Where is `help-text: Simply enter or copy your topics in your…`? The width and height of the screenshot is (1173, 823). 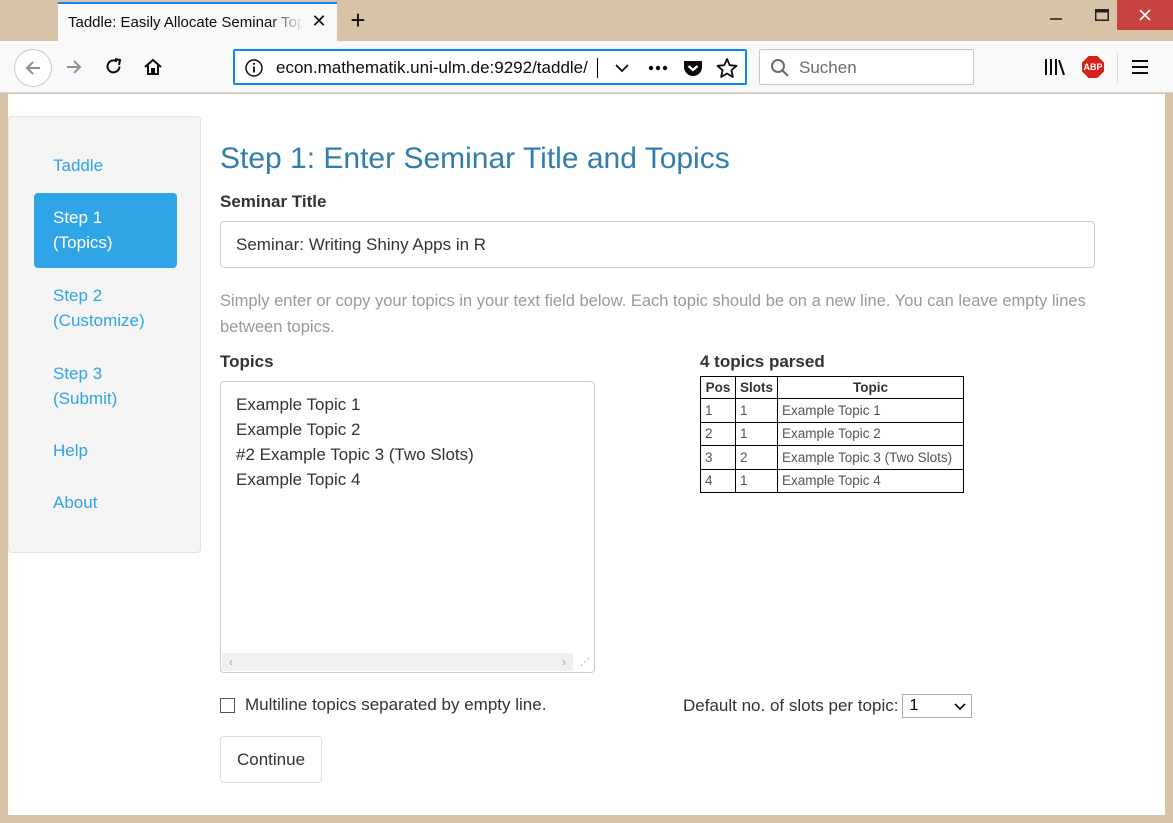 help-text: Simply enter or copy your topics in your… is located at coordinates (653, 314).